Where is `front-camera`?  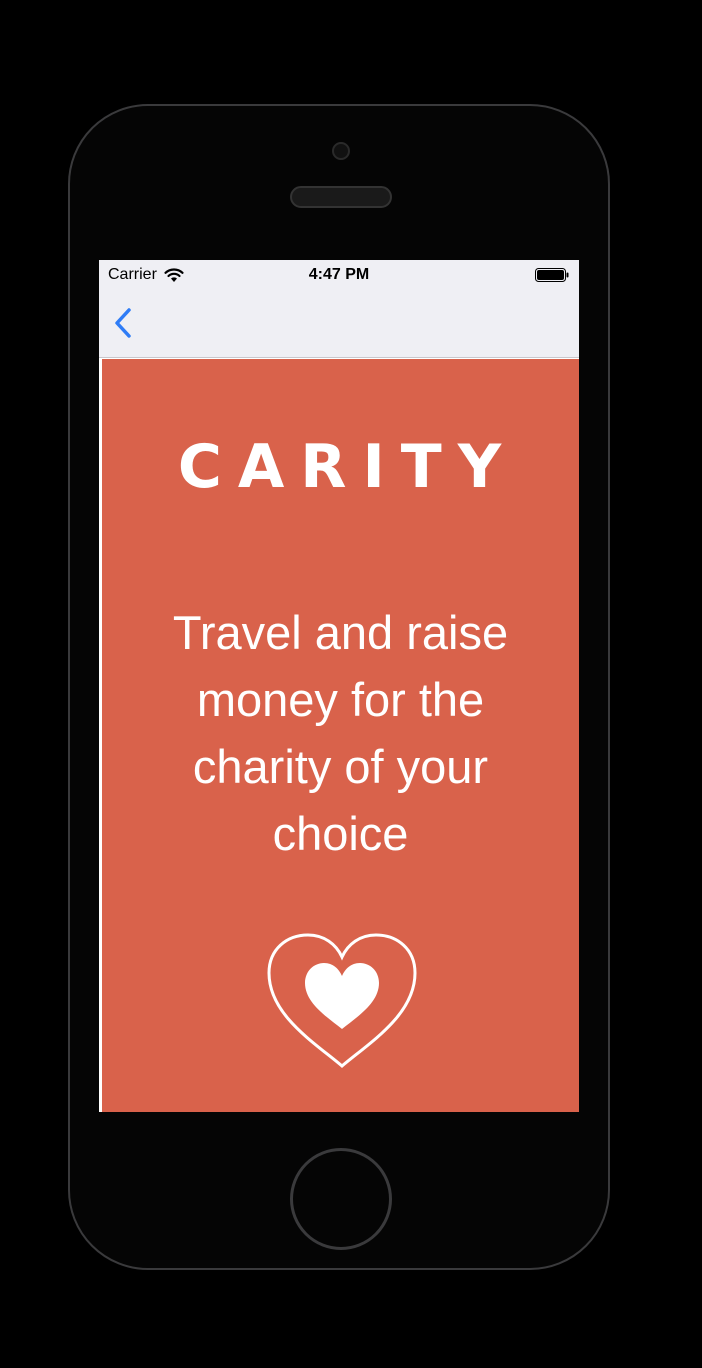
front-camera is located at coordinates (341, 151).